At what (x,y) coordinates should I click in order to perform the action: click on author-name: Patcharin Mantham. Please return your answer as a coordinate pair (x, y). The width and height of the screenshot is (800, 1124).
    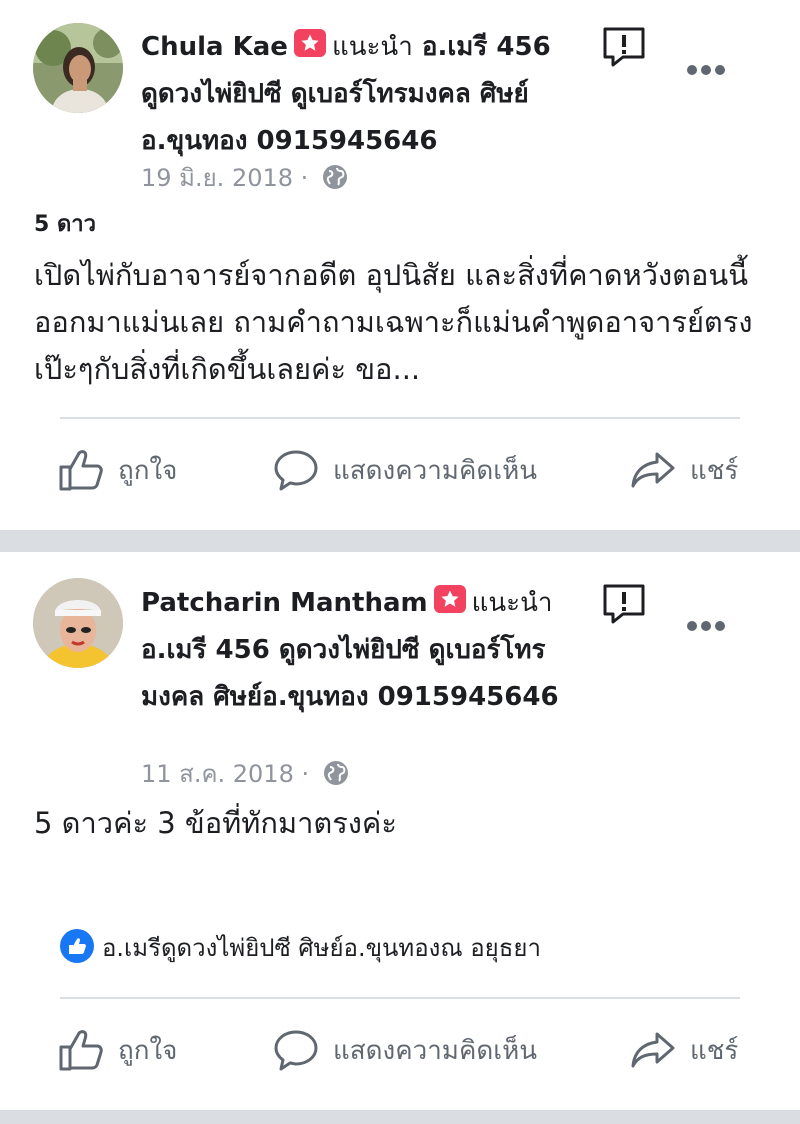
    Looking at the image, I should click on (284, 603).